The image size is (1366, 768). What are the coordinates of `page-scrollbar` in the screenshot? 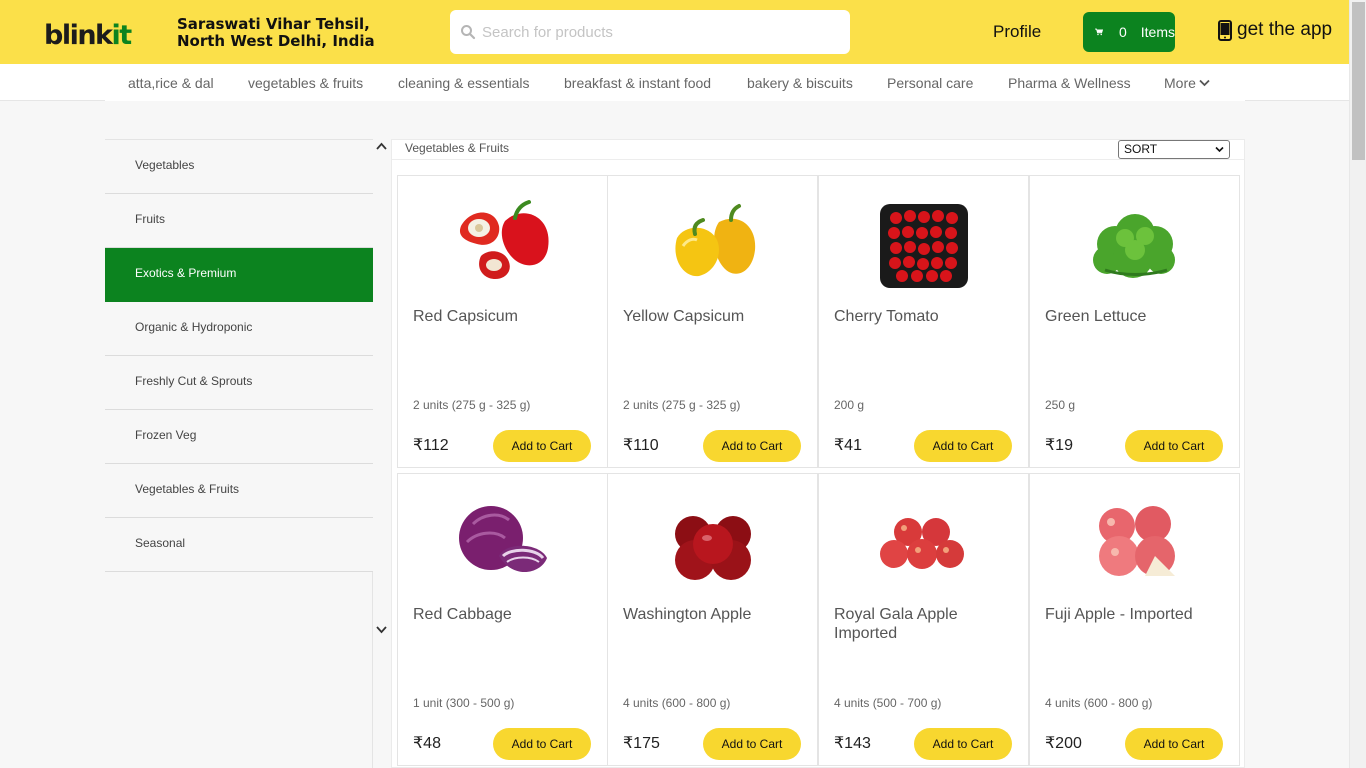 It's located at (1357, 384).